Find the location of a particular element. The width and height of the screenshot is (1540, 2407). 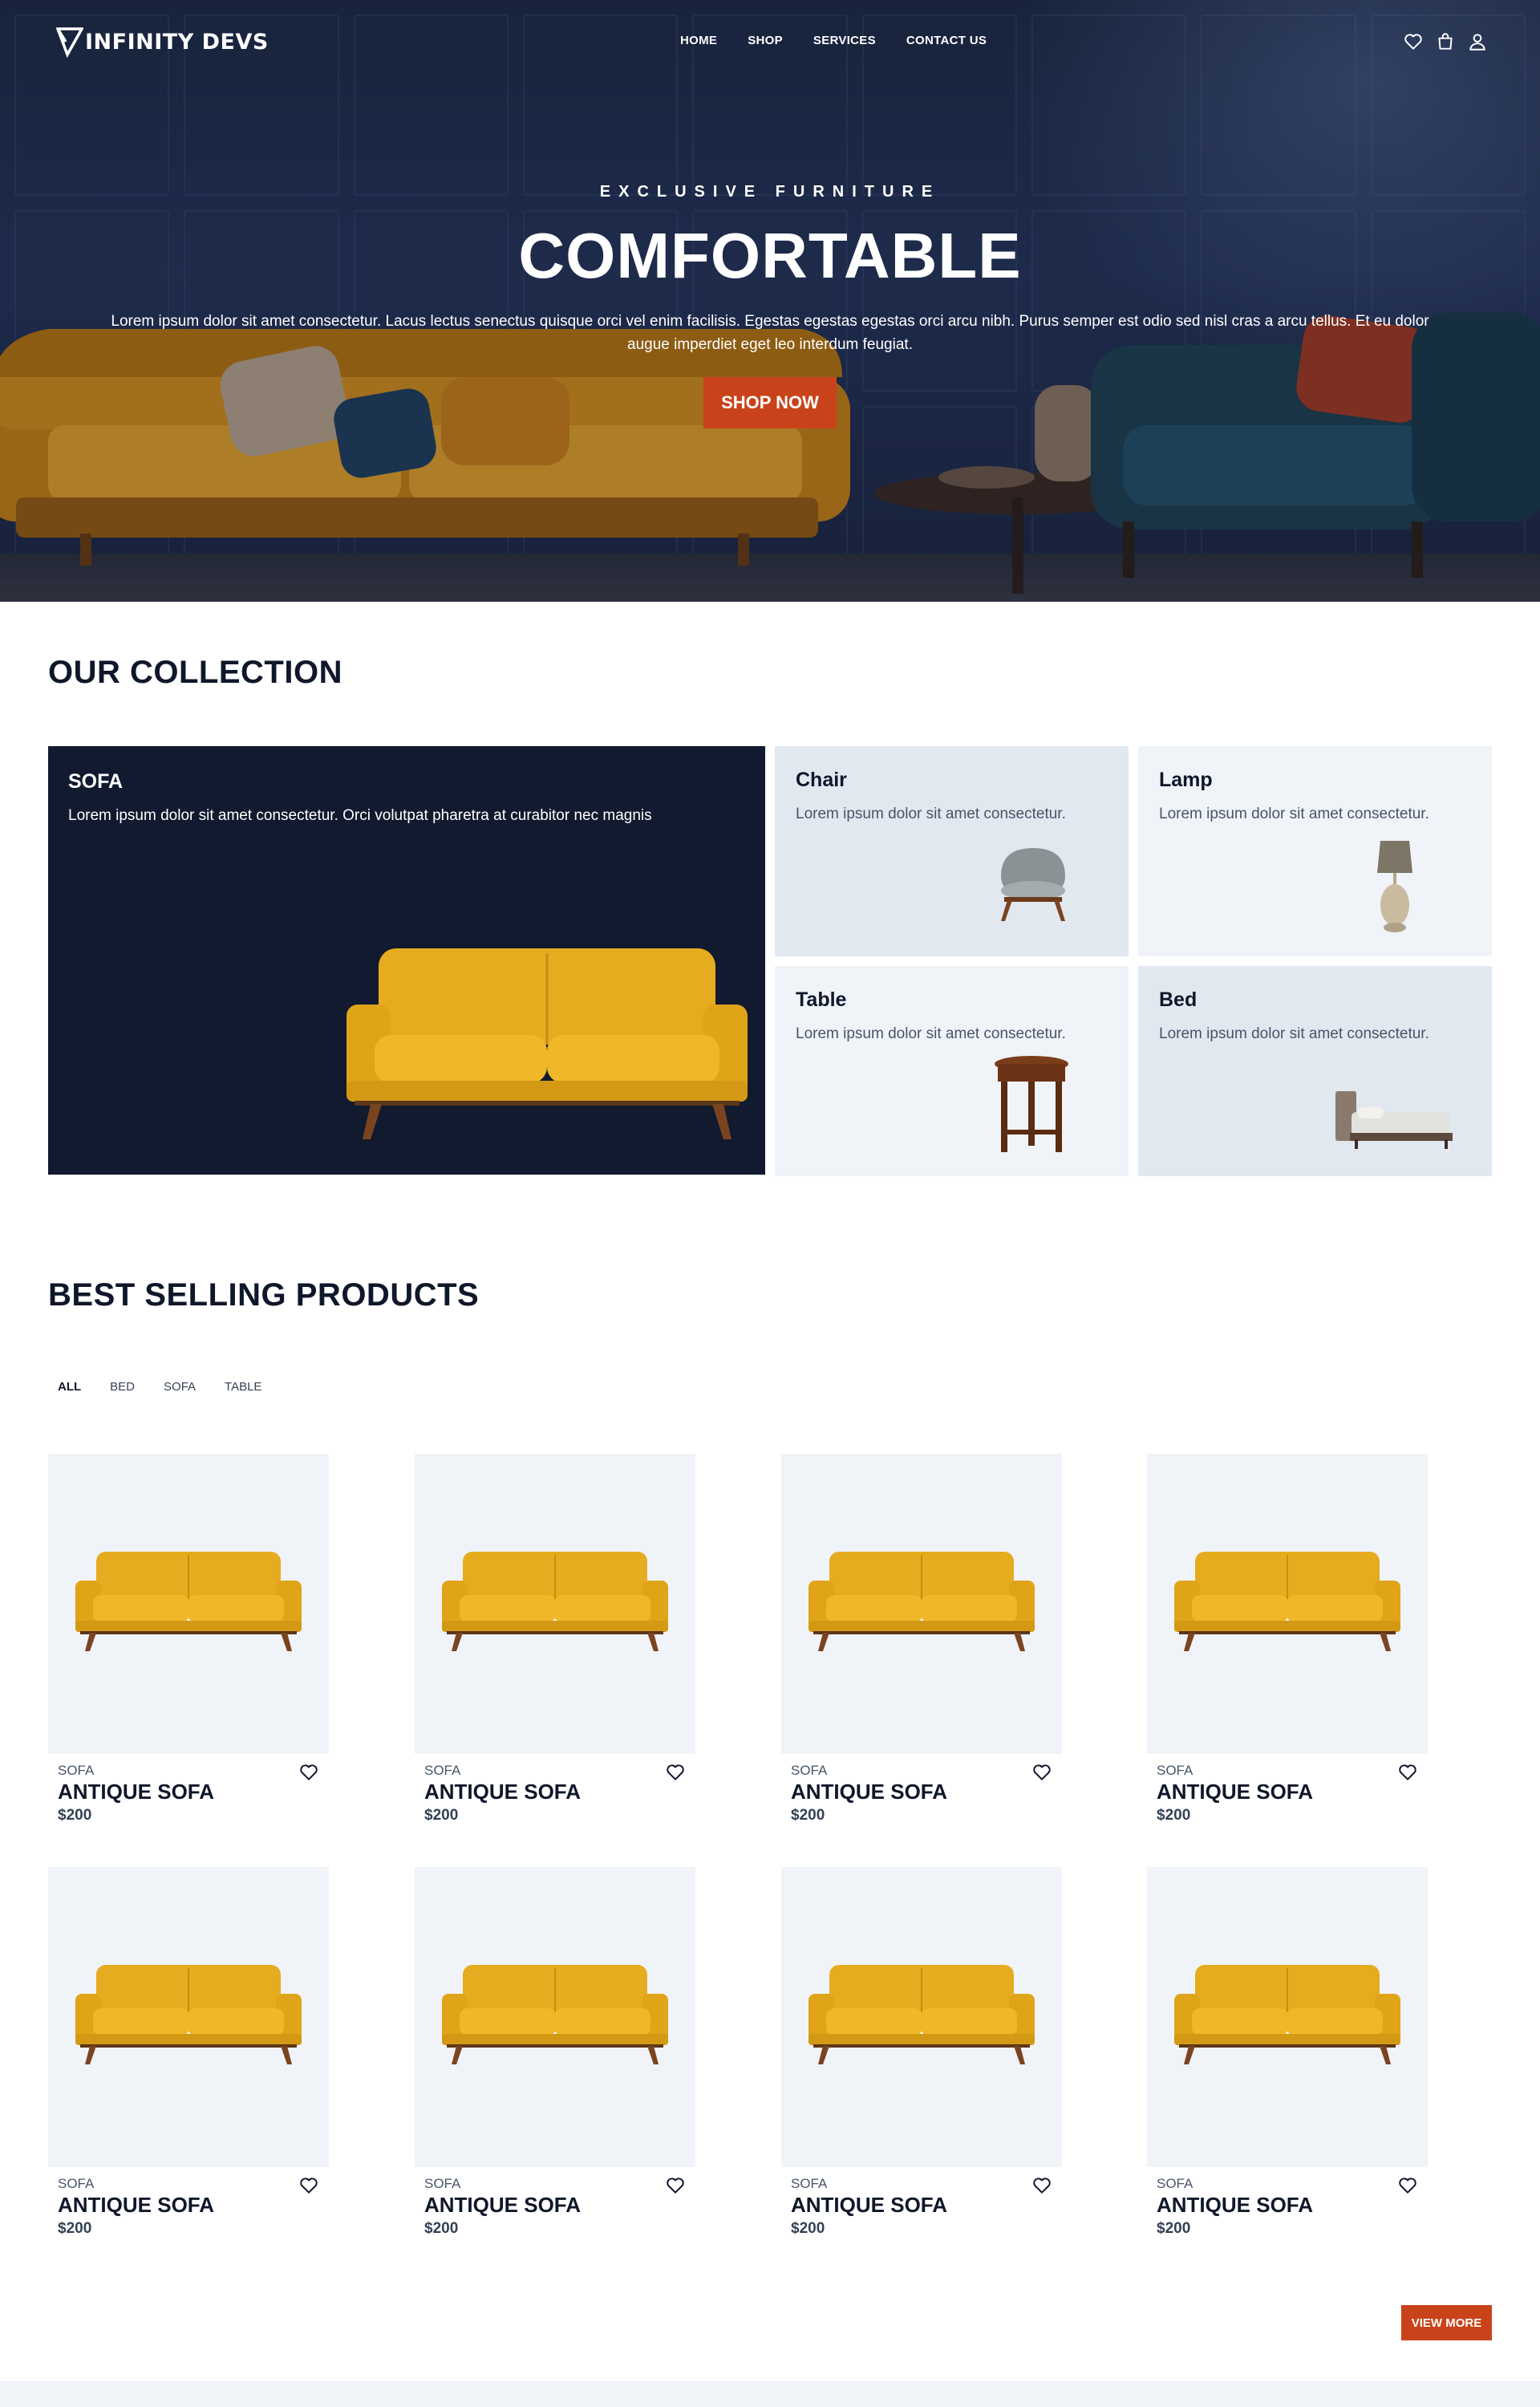

brand-logo: INFINITY DEVS is located at coordinates (163, 41).